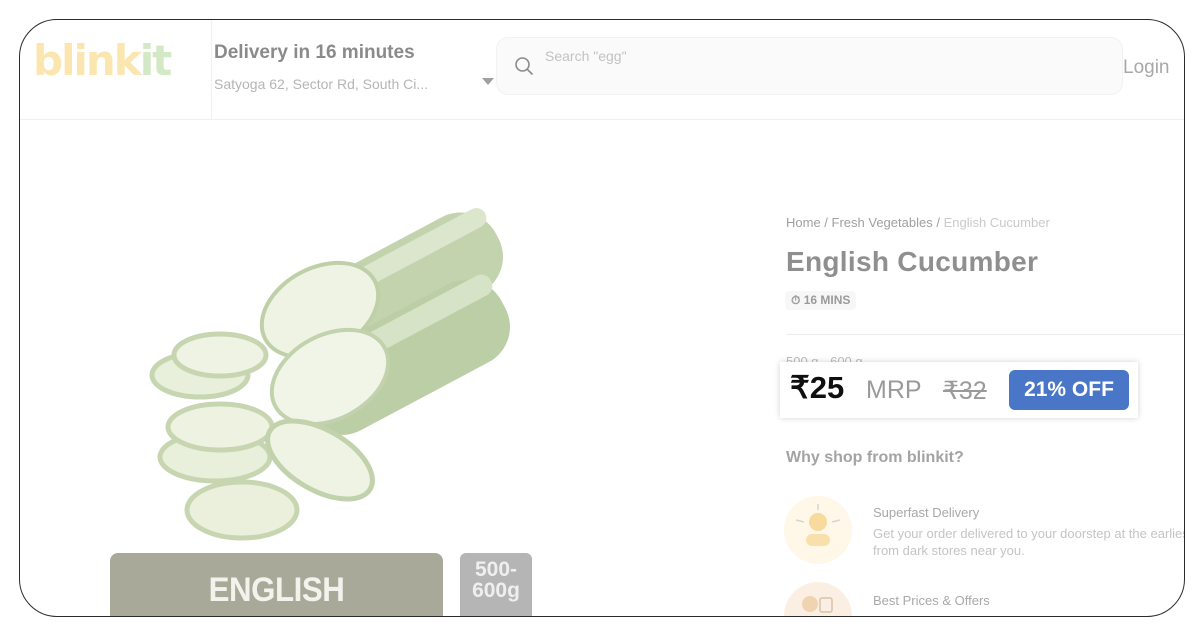 The width and height of the screenshot is (1203, 636). I want to click on price-card: ₹25 MRP ₹32 21% OFF, so click(959, 390).